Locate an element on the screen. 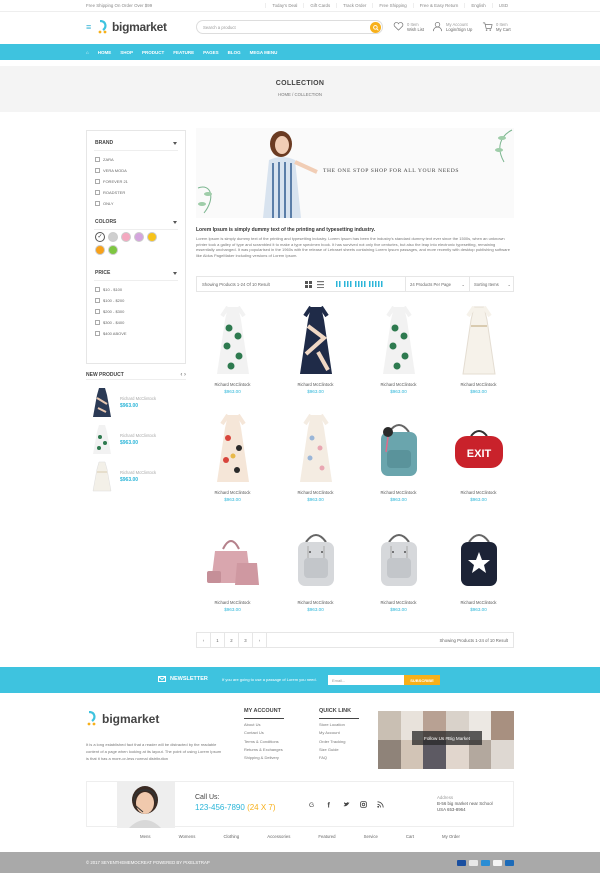 This screenshot has width=600, height=873. footer-link: Size Guide is located at coordinates (339, 749).